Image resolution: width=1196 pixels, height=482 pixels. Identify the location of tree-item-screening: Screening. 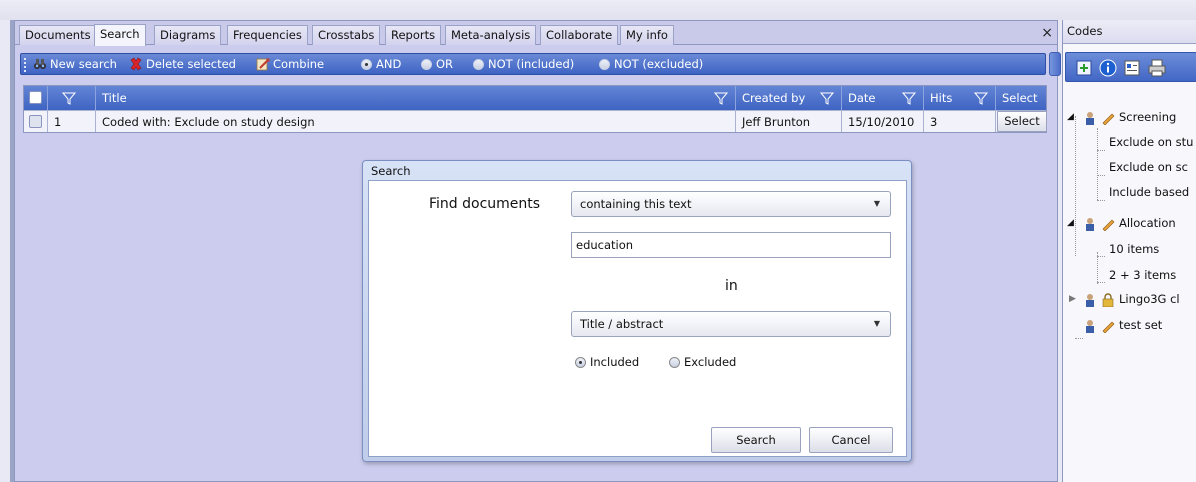
(1147, 117).